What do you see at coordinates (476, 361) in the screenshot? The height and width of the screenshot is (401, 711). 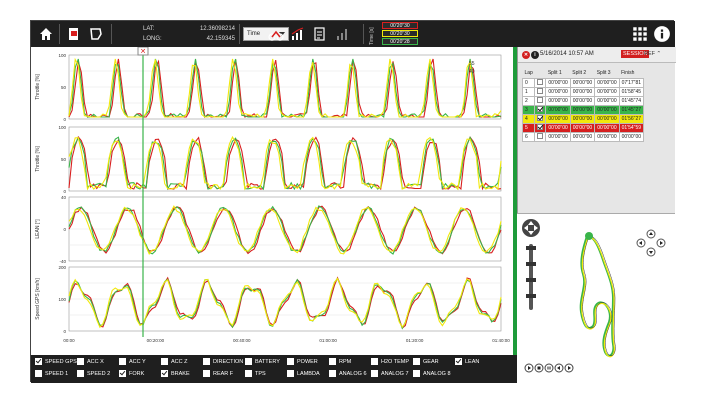 I see `channel-lean: LEAN` at bounding box center [476, 361].